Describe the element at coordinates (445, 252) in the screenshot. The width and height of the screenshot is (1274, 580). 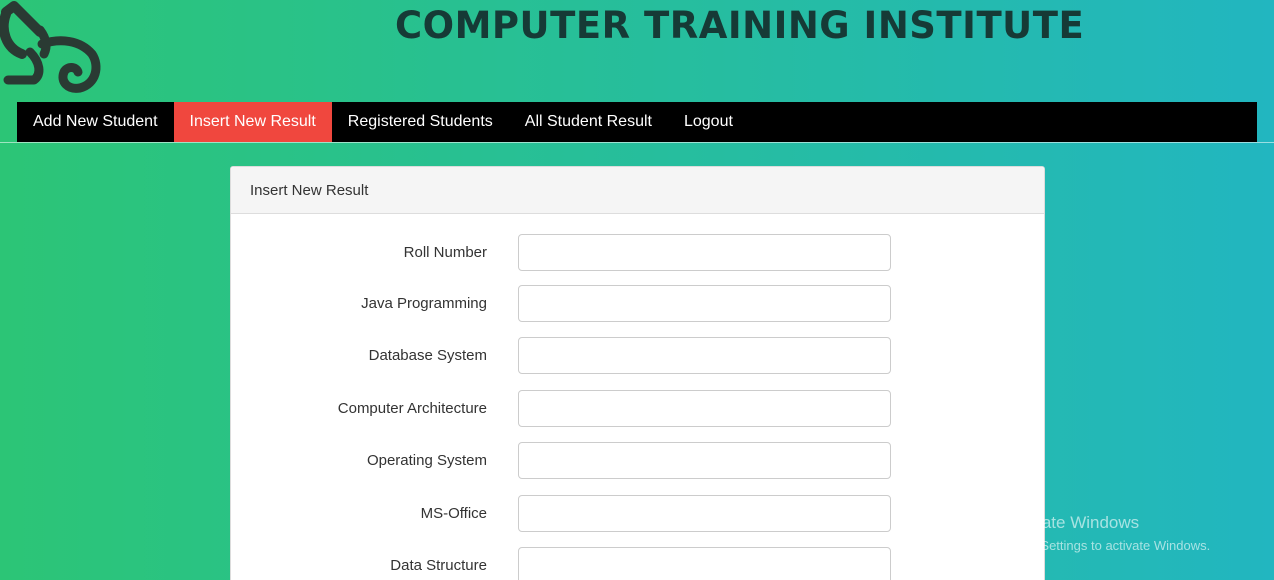
I see `roll-number-label: Roll Number` at that location.